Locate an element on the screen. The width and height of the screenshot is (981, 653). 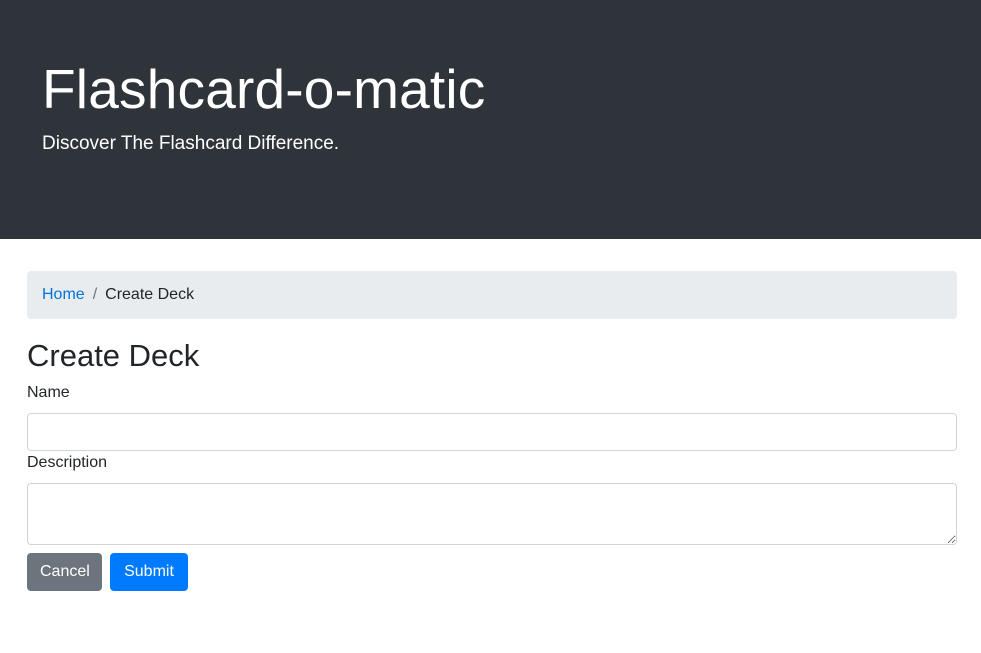
description-textarea is located at coordinates (492, 514).